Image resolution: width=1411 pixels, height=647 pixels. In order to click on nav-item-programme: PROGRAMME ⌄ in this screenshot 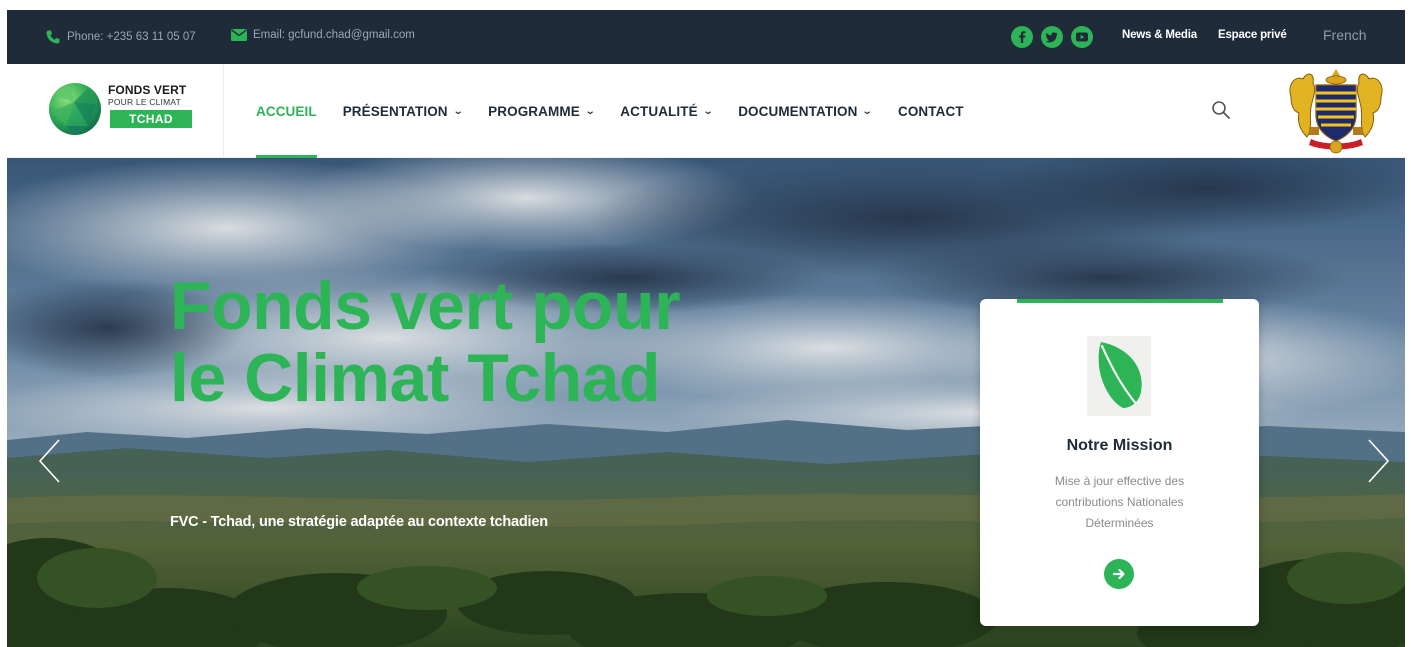, I will do `click(542, 111)`.